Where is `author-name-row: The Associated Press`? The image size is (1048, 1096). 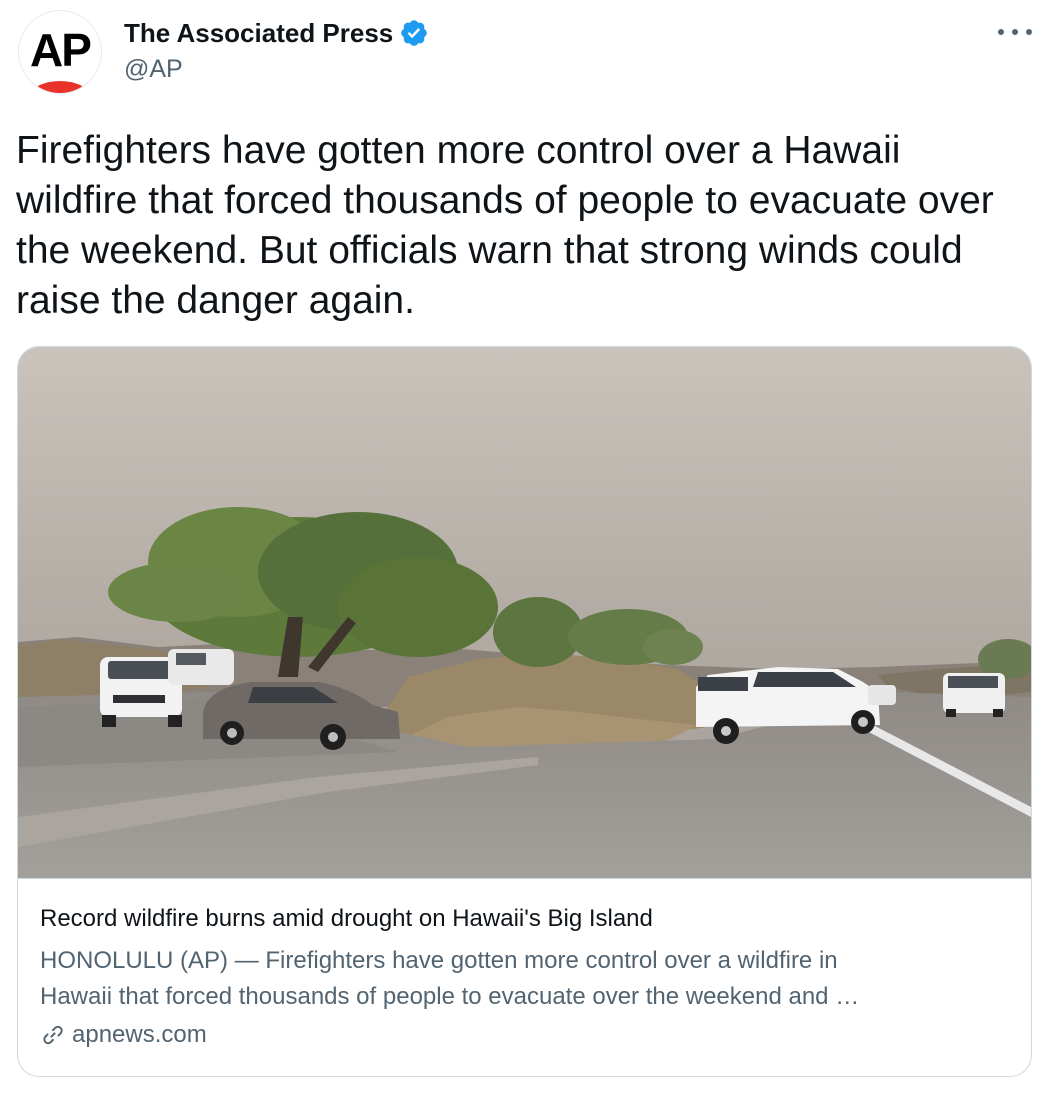
author-name-row: The Associated Press is located at coordinates (276, 33).